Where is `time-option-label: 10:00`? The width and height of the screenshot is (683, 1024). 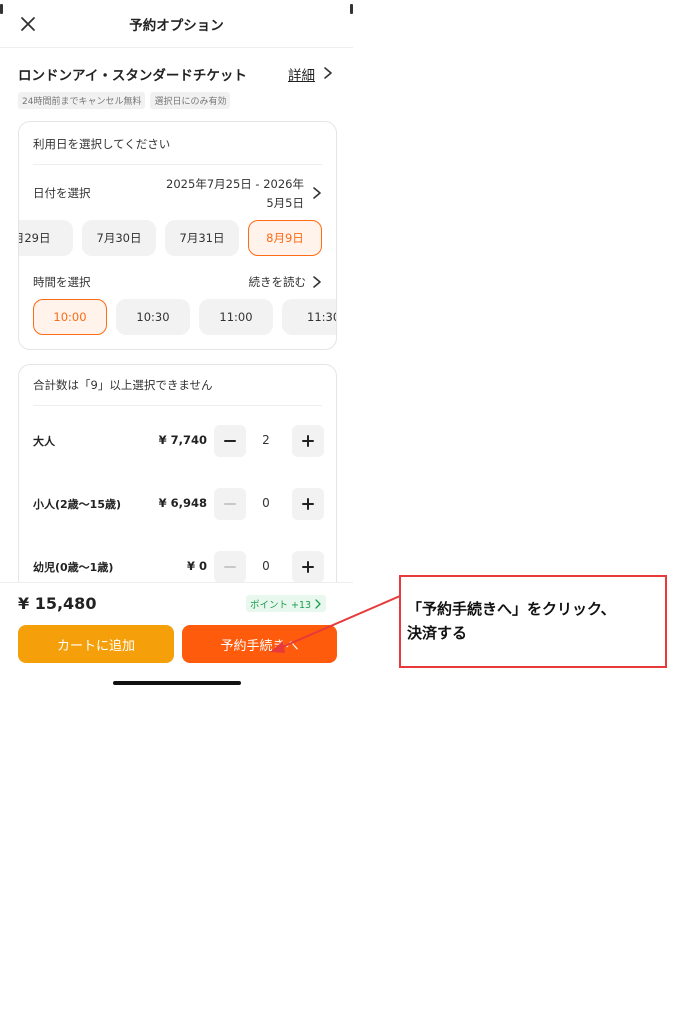
time-option-label: 10:00 is located at coordinates (70, 317).